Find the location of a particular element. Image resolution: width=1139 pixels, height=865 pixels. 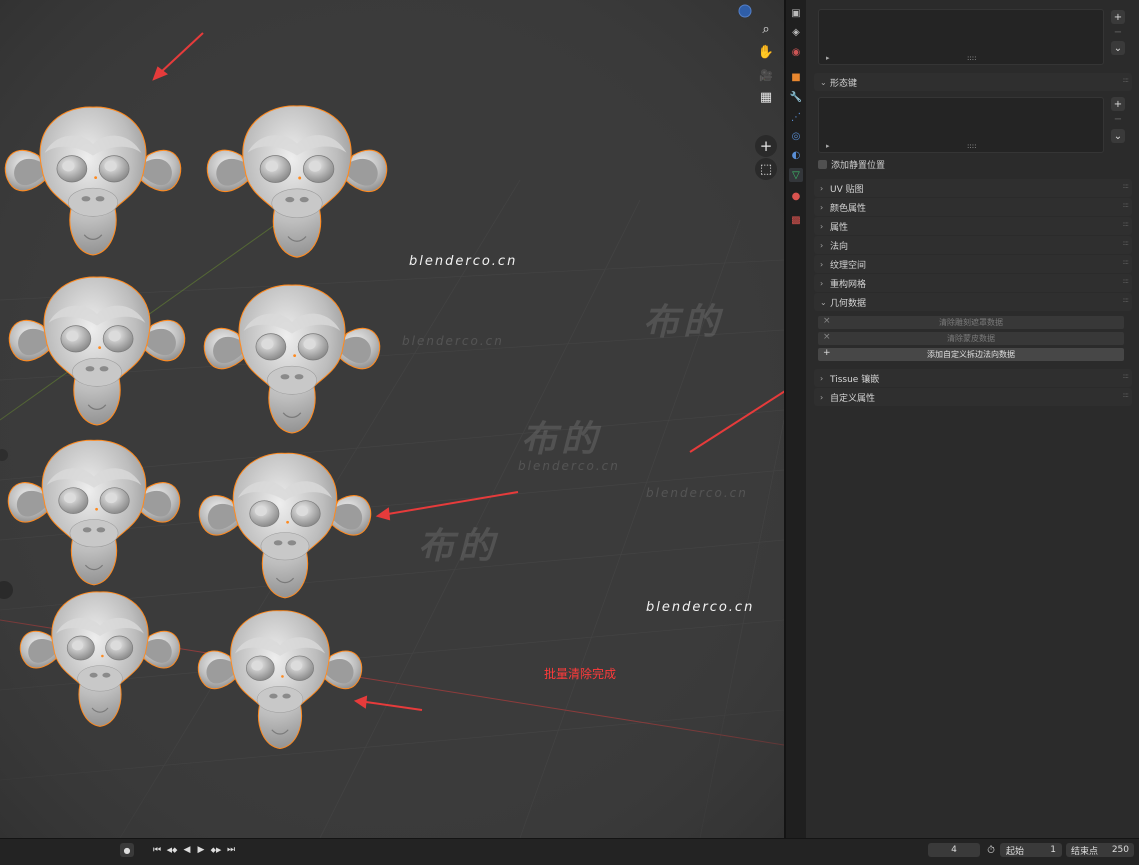

plus-icon: + is located at coordinates (827, 353).